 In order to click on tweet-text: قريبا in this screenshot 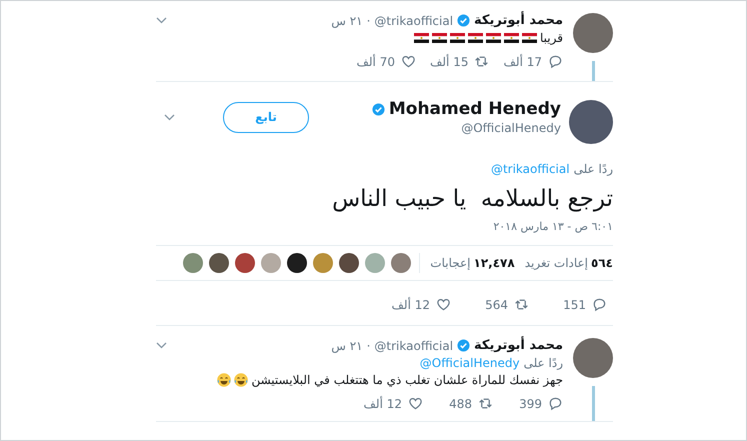, I will do `click(551, 38)`.